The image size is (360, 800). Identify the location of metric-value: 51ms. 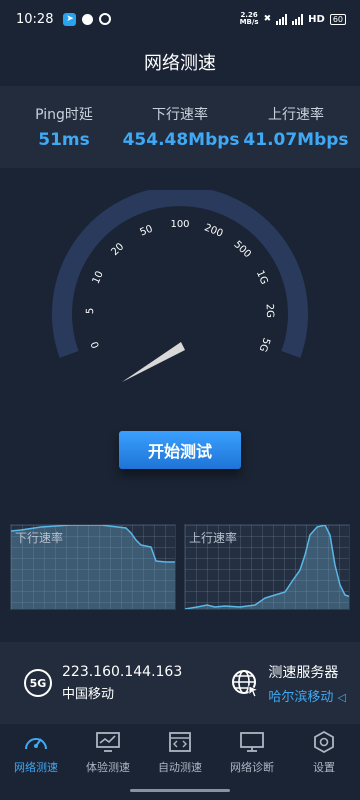
(64, 140).